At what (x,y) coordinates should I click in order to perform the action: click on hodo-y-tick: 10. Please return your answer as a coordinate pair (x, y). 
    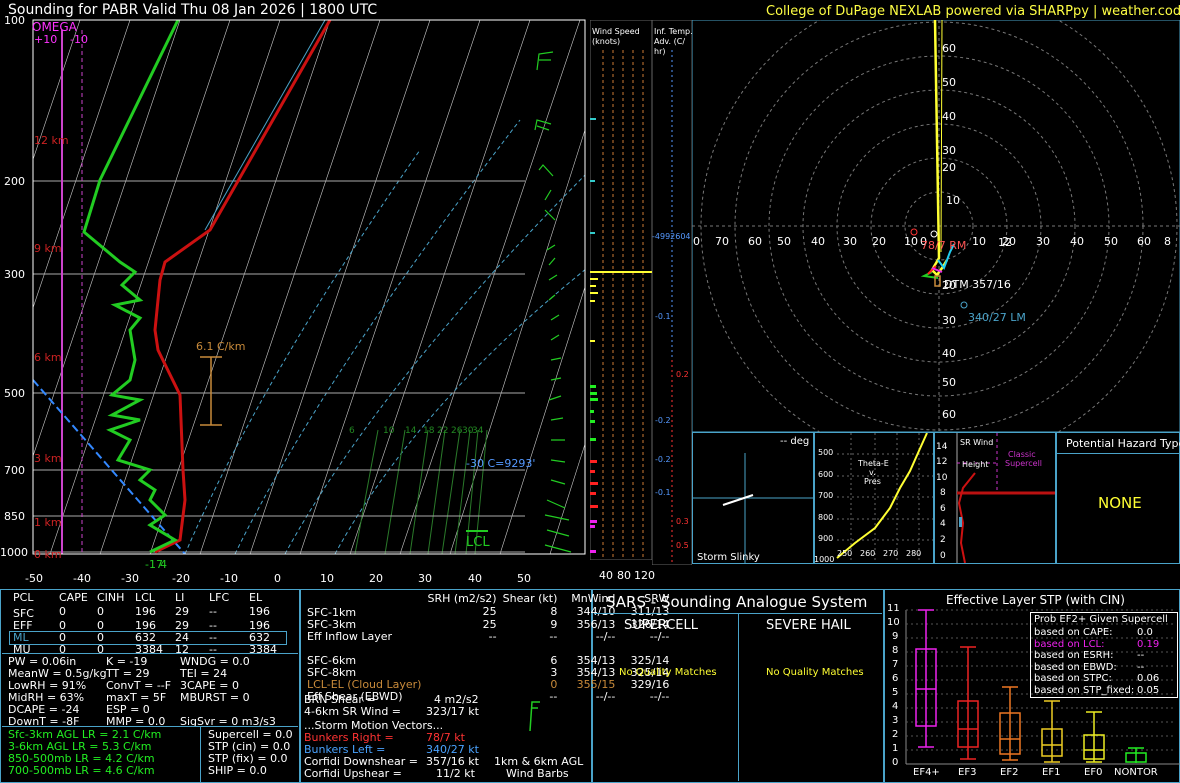
    Looking at the image, I should click on (953, 200).